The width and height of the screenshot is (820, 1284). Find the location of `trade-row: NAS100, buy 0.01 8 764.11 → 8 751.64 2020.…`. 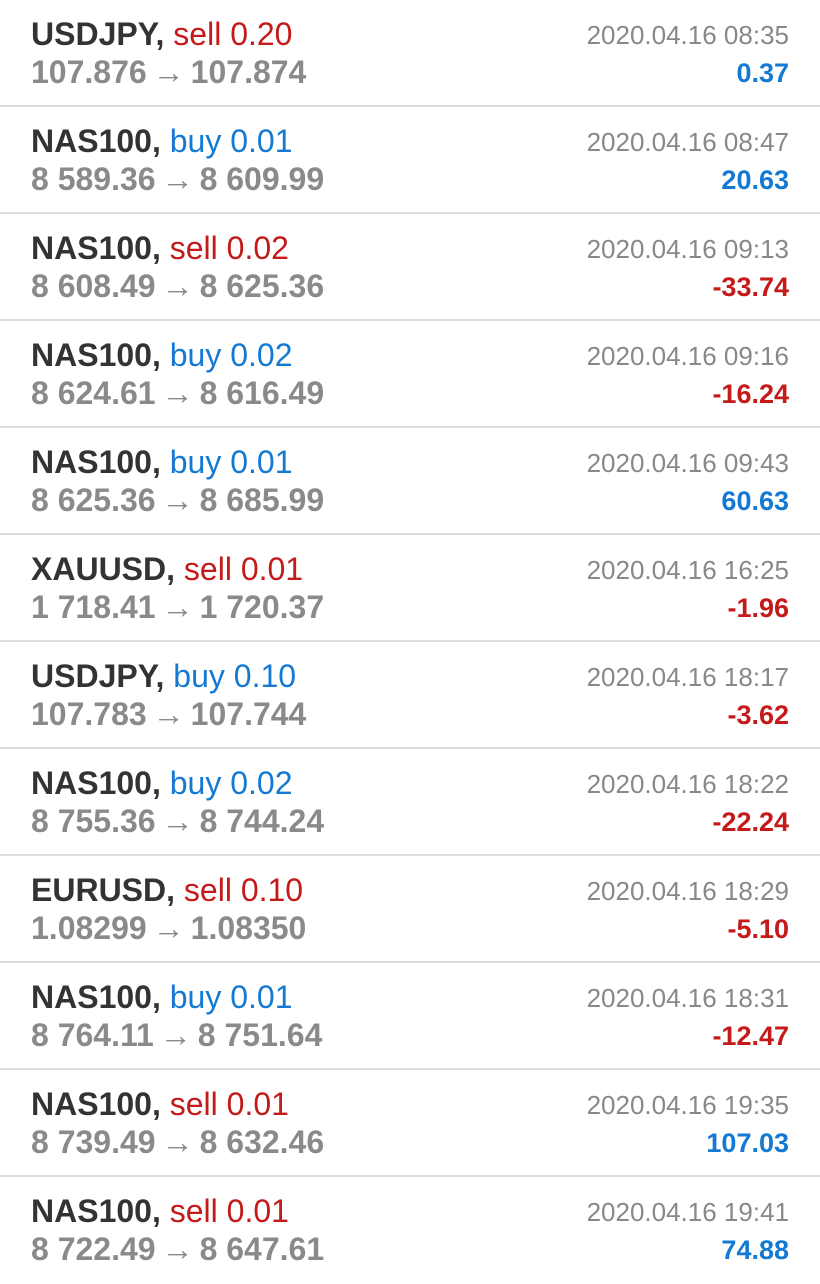

trade-row: NAS100, buy 0.01 8 764.11 → 8 751.64 2020.… is located at coordinates (410, 1016).